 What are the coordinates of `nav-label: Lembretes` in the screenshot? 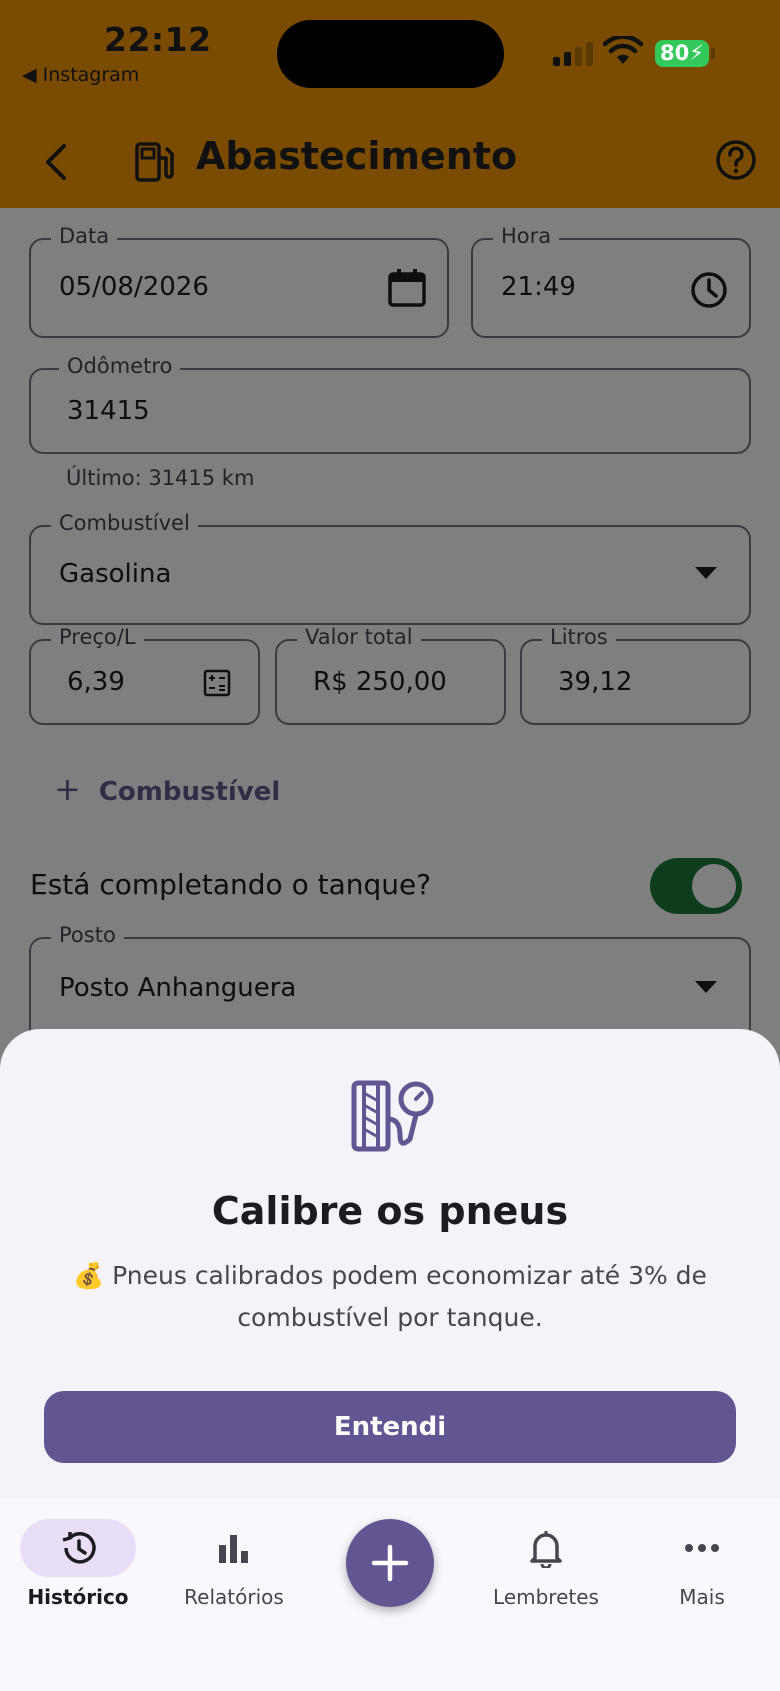 It's located at (546, 1597).